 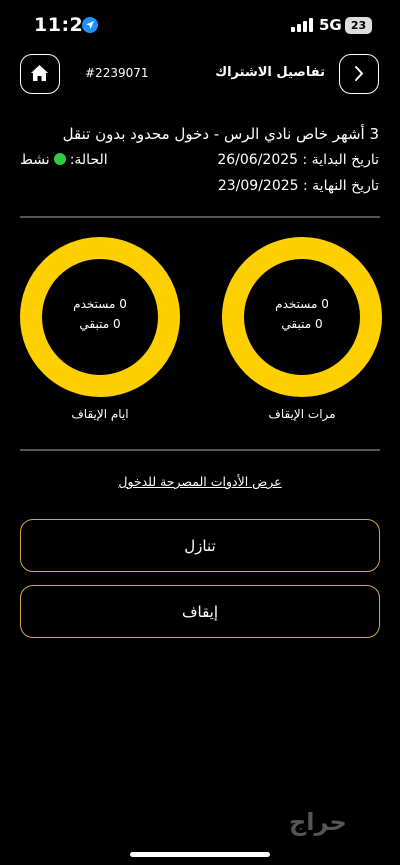 I want to click on pause-days-remaining: 0 متبقي, so click(x=100, y=324).